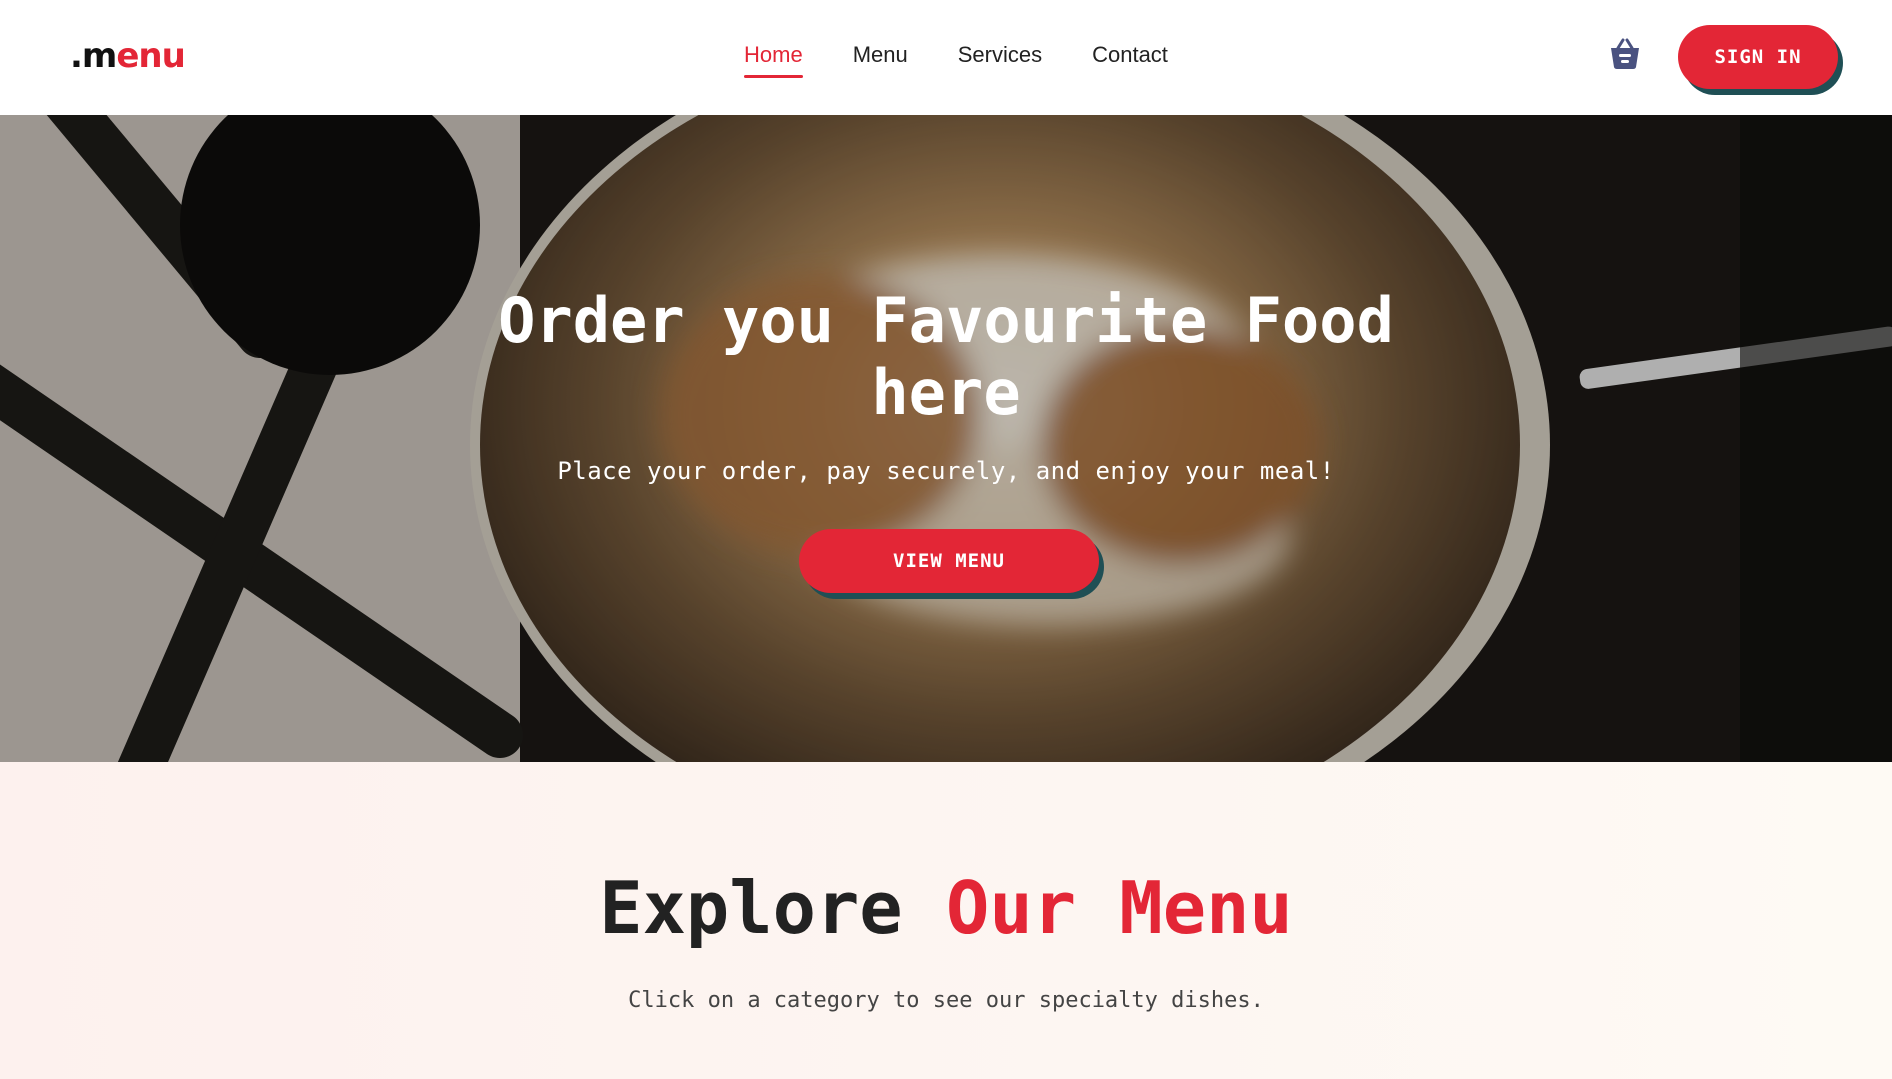 This screenshot has height=1079, width=1892. What do you see at coordinates (946, 392) in the screenshot?
I see `hero-title-line2: here` at bounding box center [946, 392].